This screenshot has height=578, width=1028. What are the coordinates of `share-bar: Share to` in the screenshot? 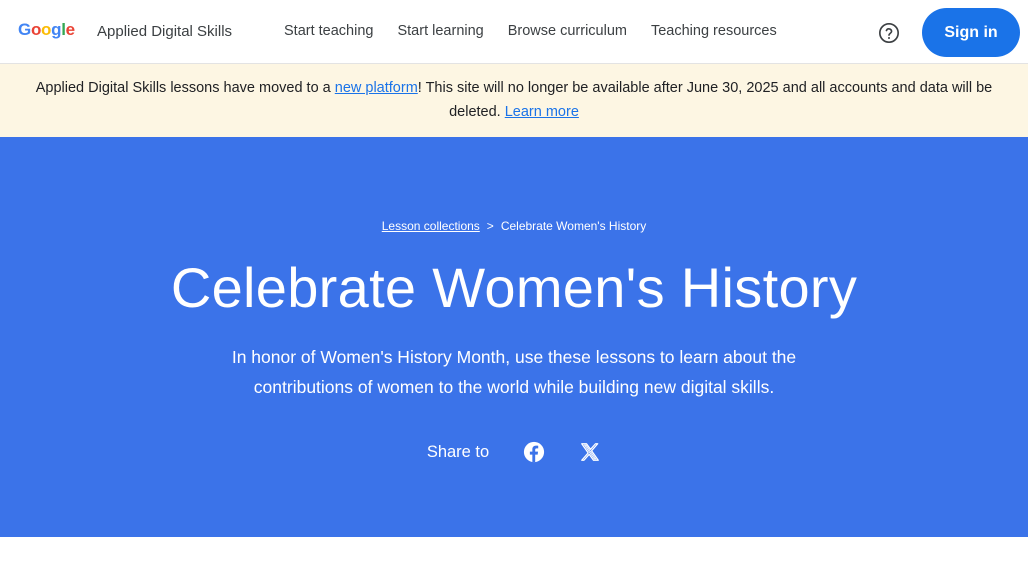 It's located at (514, 452).